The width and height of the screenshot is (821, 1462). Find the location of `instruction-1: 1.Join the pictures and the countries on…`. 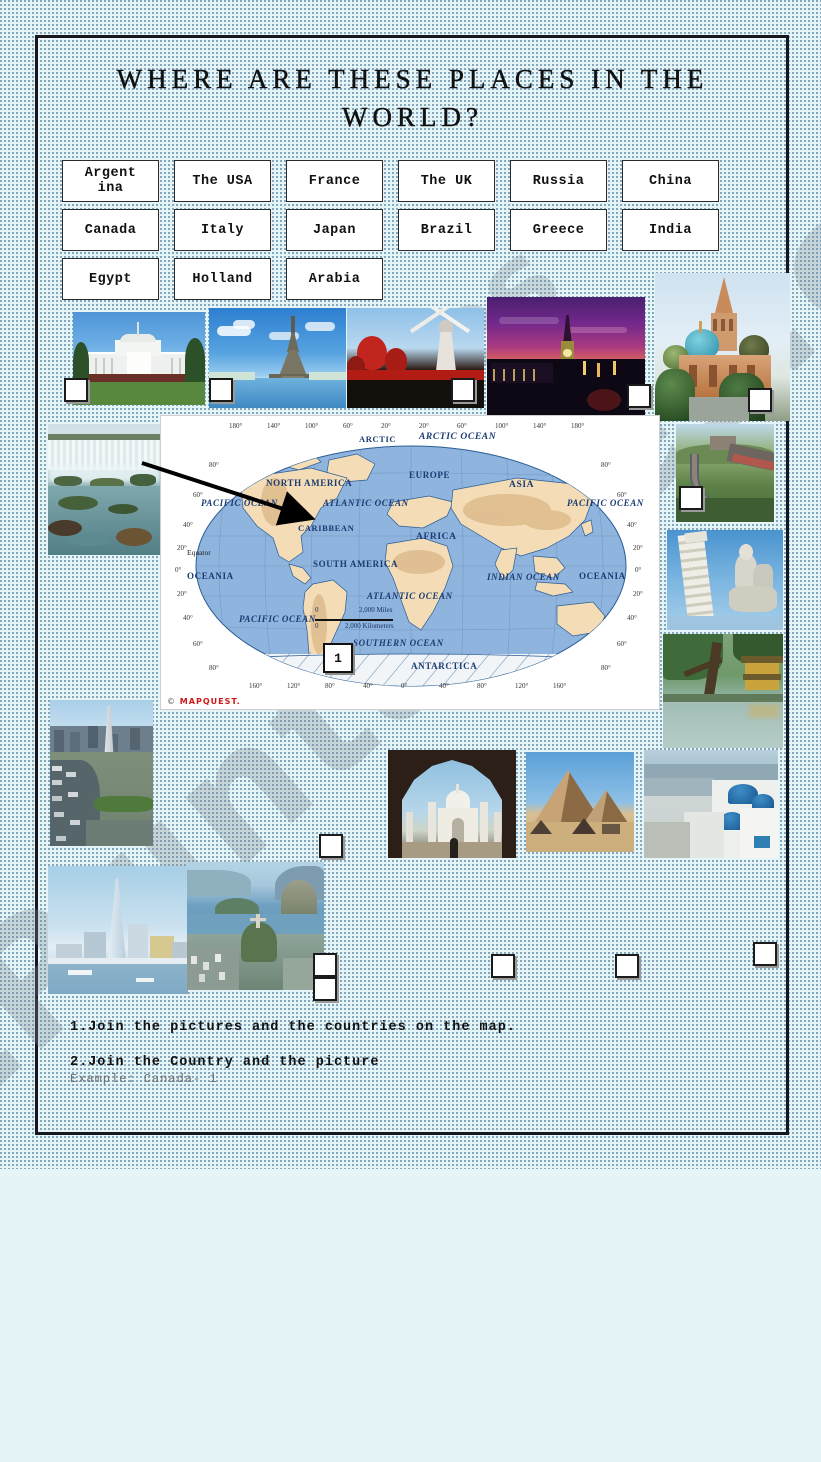

instruction-1: 1.Join the pictures and the countries on… is located at coordinates (293, 1027).